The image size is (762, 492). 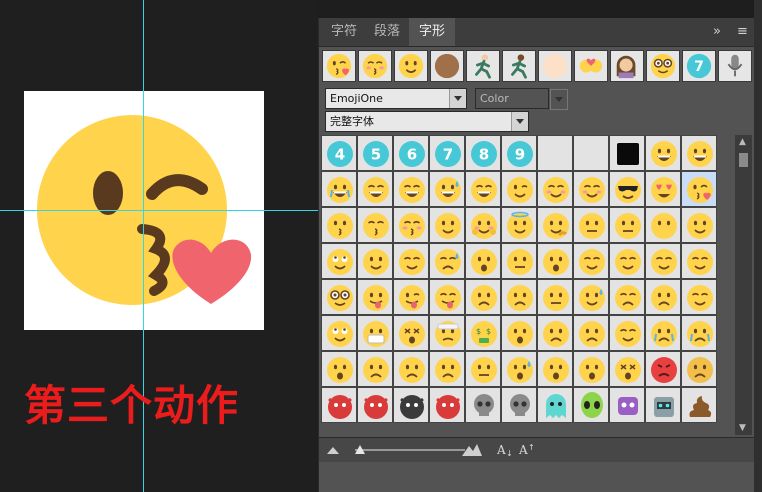 I want to click on glyph-cell-angry, so click(x=699, y=369).